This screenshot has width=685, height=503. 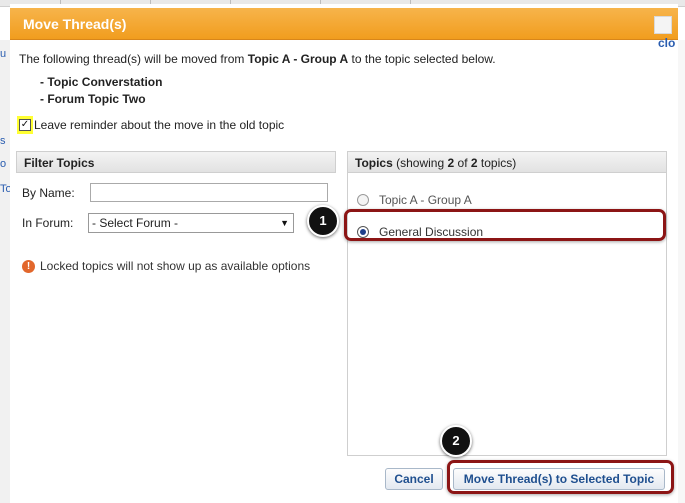 What do you see at coordinates (560, 477) in the screenshot?
I see `step-2-highlight` at bounding box center [560, 477].